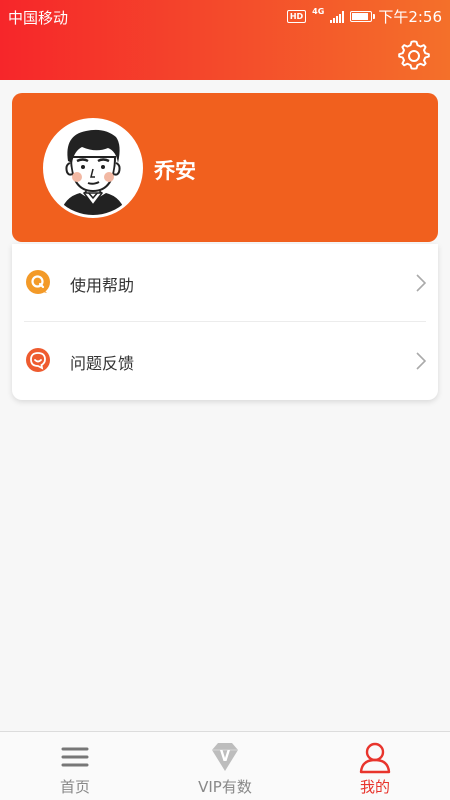  Describe the element at coordinates (296, 16) in the screenshot. I see `hd-badge: HD` at that location.